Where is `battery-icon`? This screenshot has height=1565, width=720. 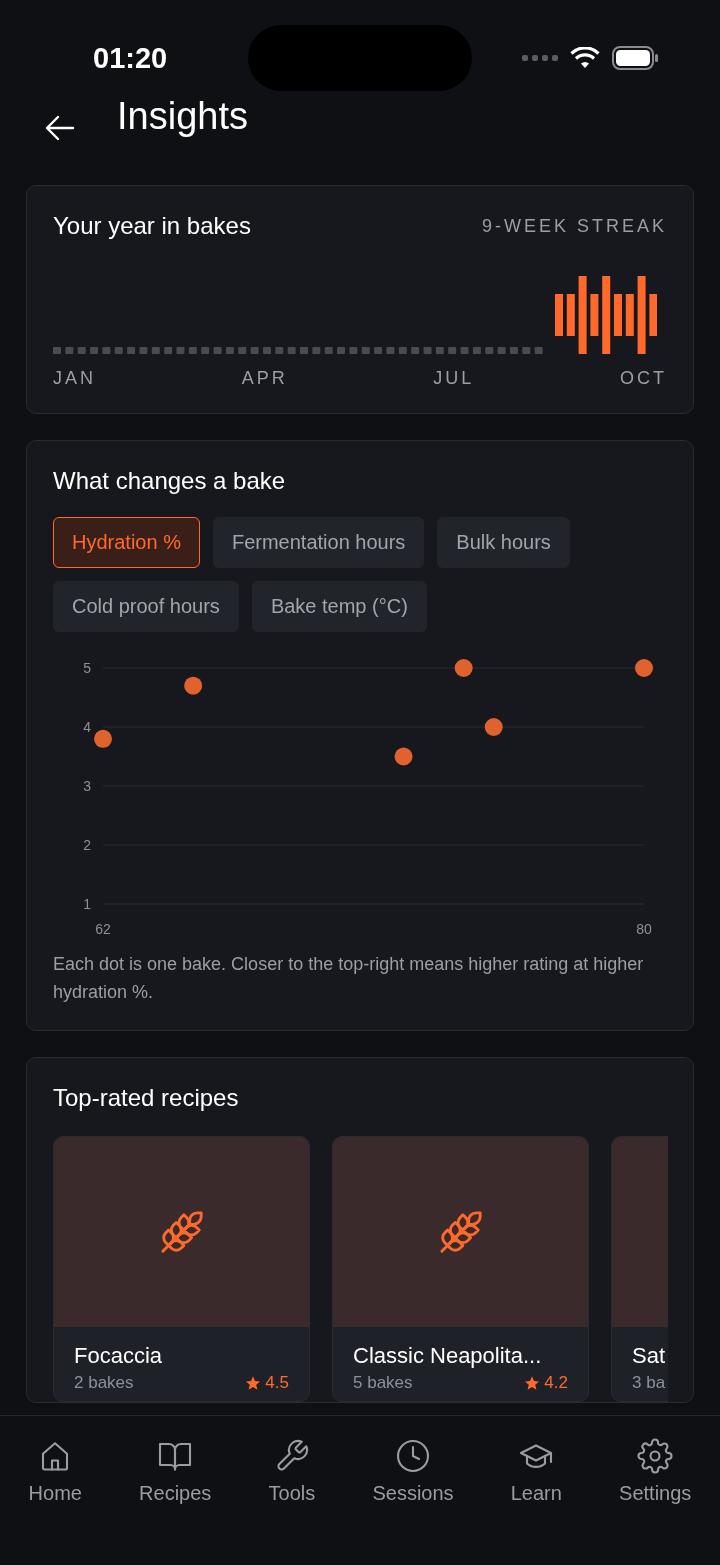 battery-icon is located at coordinates (635, 58).